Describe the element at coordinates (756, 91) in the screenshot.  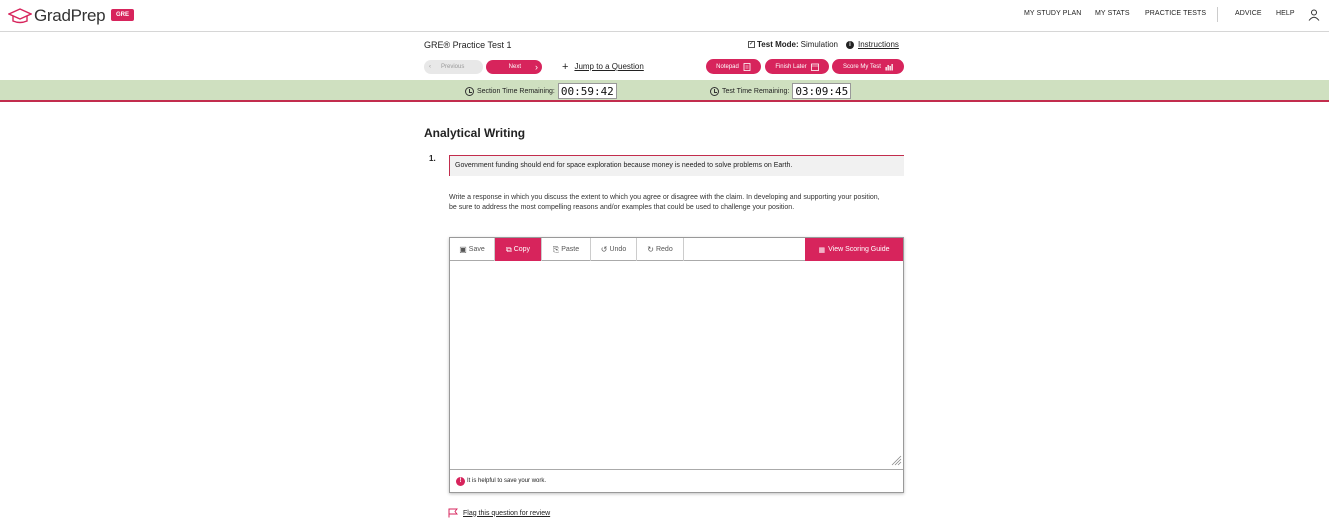
I see `test-timer-label: Test Time Remaining:` at that location.